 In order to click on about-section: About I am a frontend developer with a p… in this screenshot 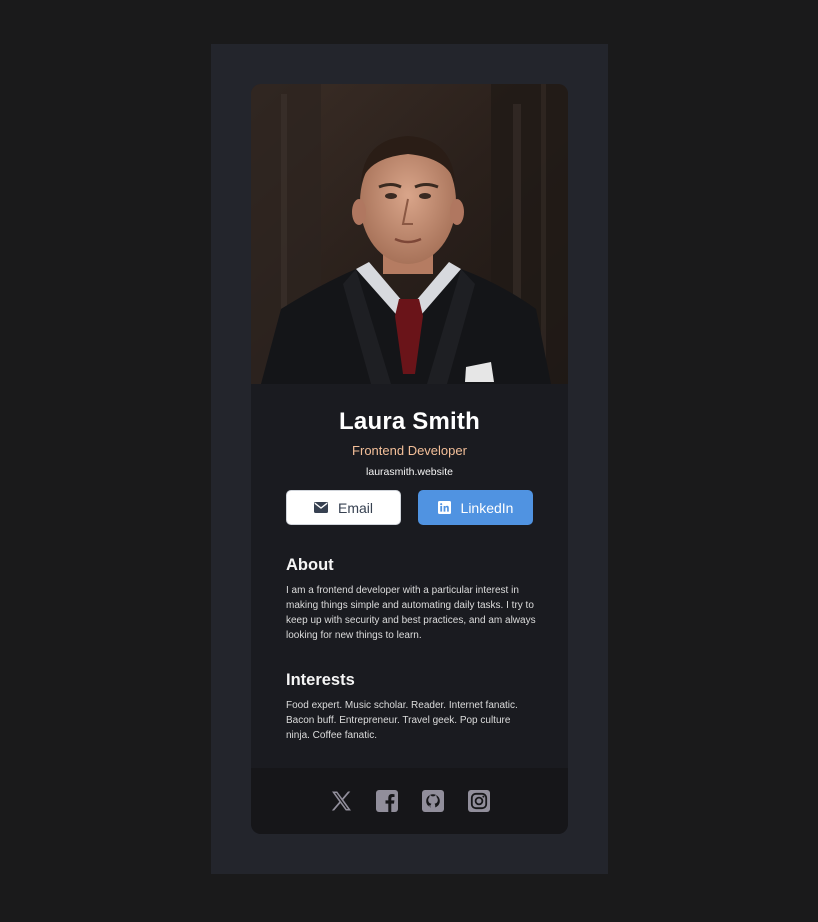, I will do `click(411, 599)`.